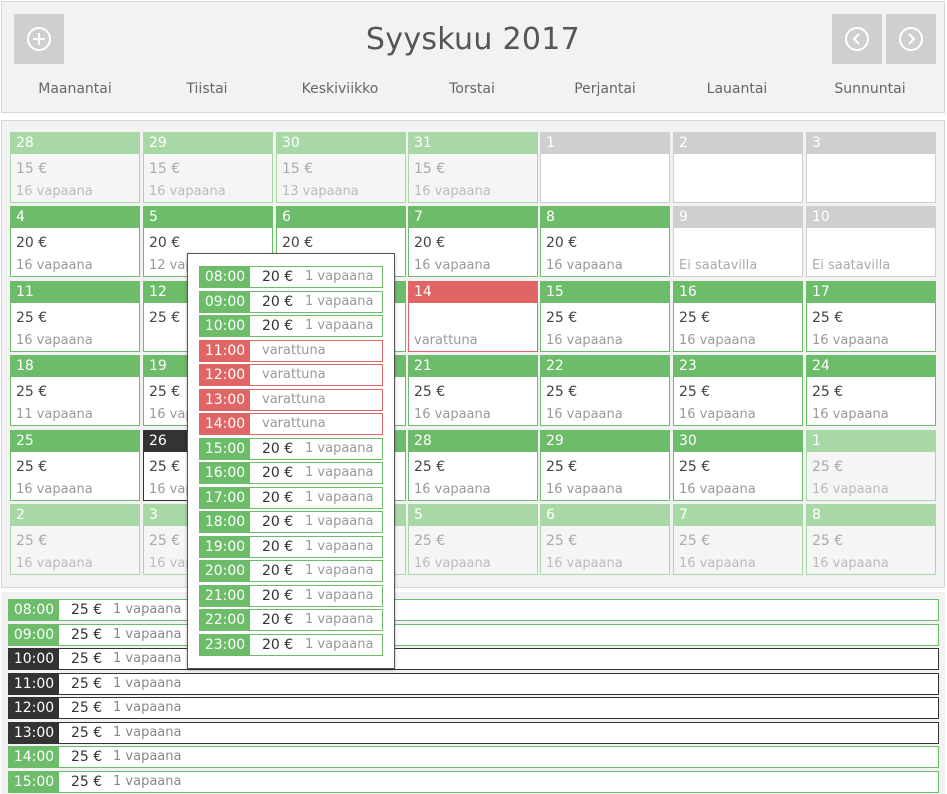 The image size is (947, 794). What do you see at coordinates (473, 143) in the screenshot?
I see `day-number: 31` at bounding box center [473, 143].